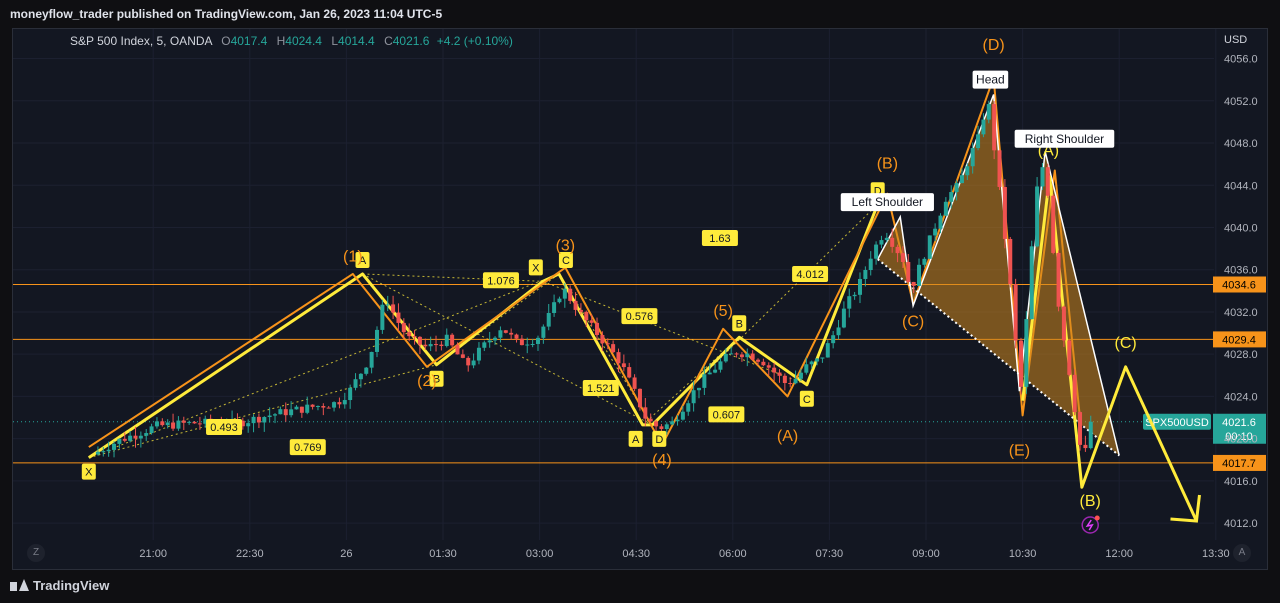 The height and width of the screenshot is (603, 1280). I want to click on ratio-label: 1.521, so click(601, 389).